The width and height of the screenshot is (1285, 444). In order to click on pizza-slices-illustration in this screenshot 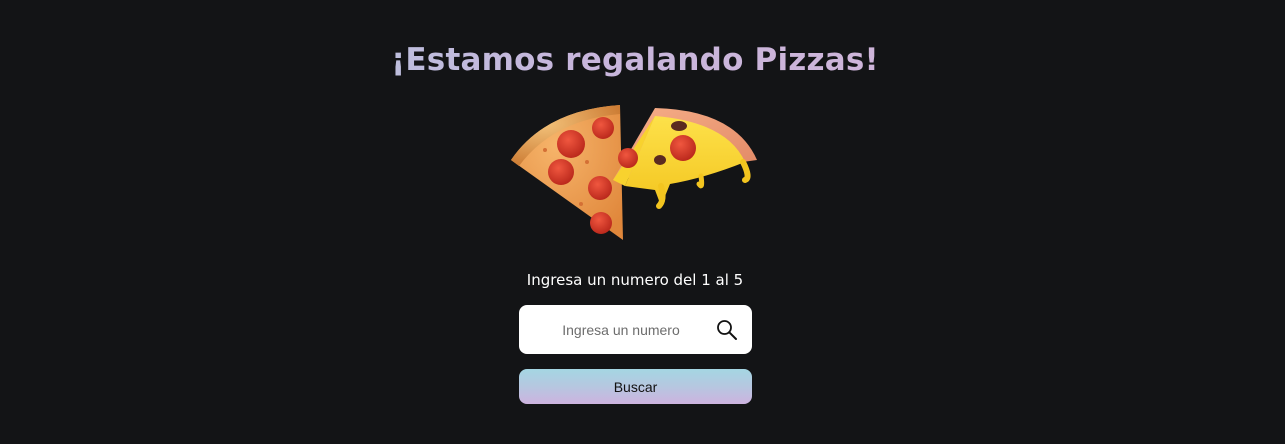, I will do `click(634, 172)`.